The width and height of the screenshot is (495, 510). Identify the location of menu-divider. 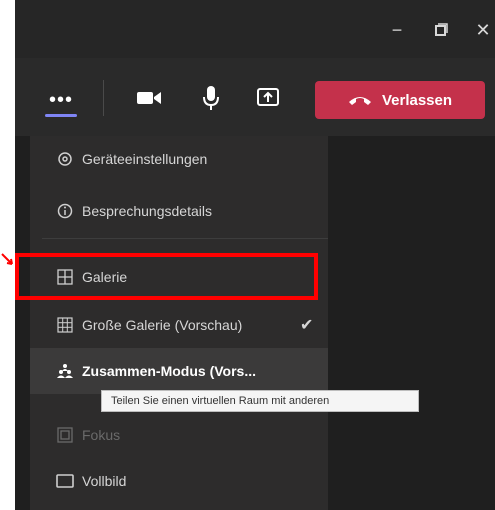
(185, 238).